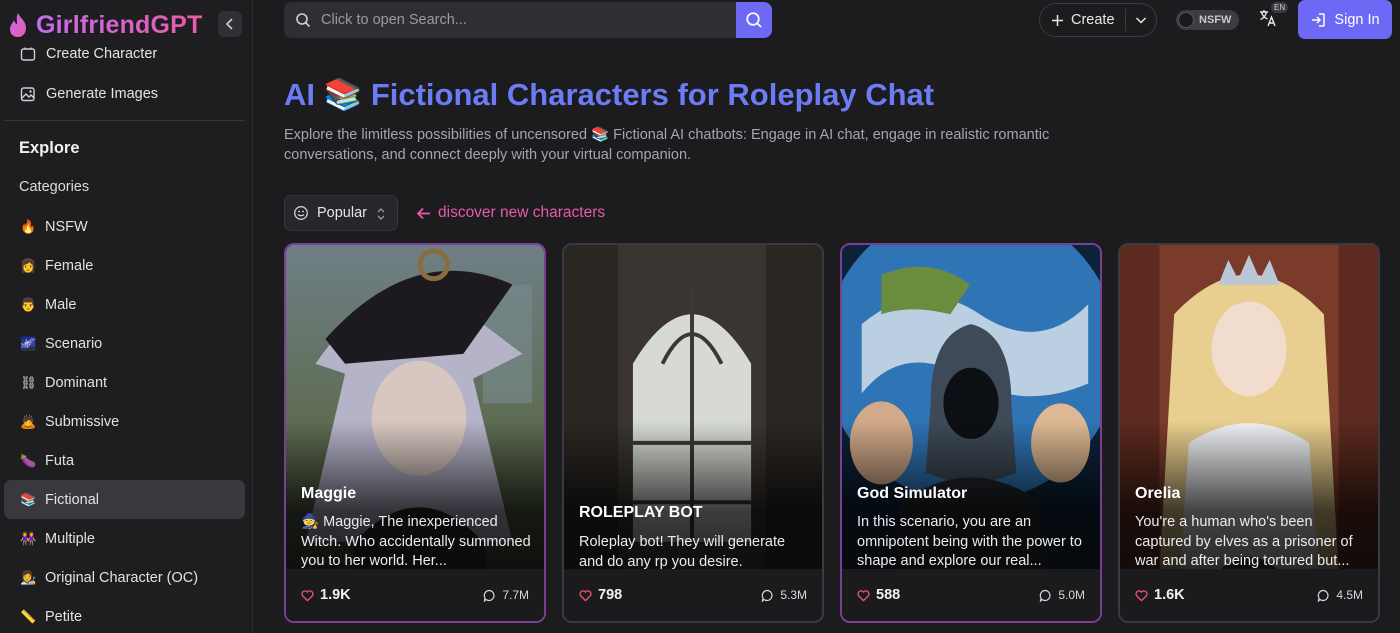 The height and width of the screenshot is (633, 1400). I want to click on sign-in-button: Sign In, so click(1345, 19).